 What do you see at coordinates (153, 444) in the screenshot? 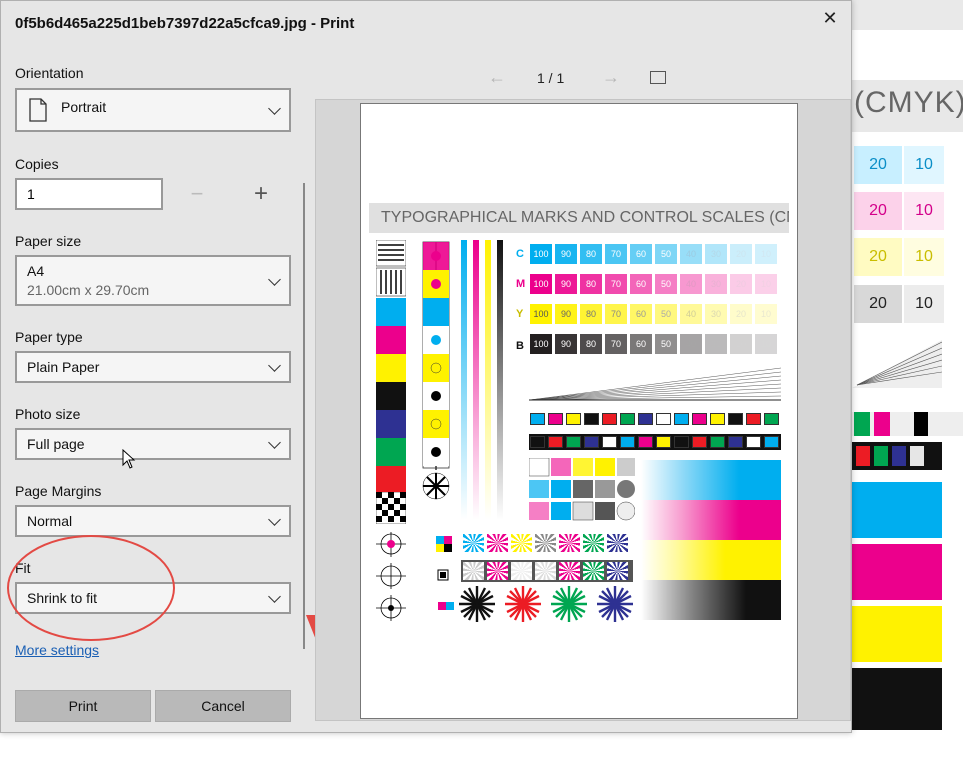
I see `photo-size-select: Full page` at bounding box center [153, 444].